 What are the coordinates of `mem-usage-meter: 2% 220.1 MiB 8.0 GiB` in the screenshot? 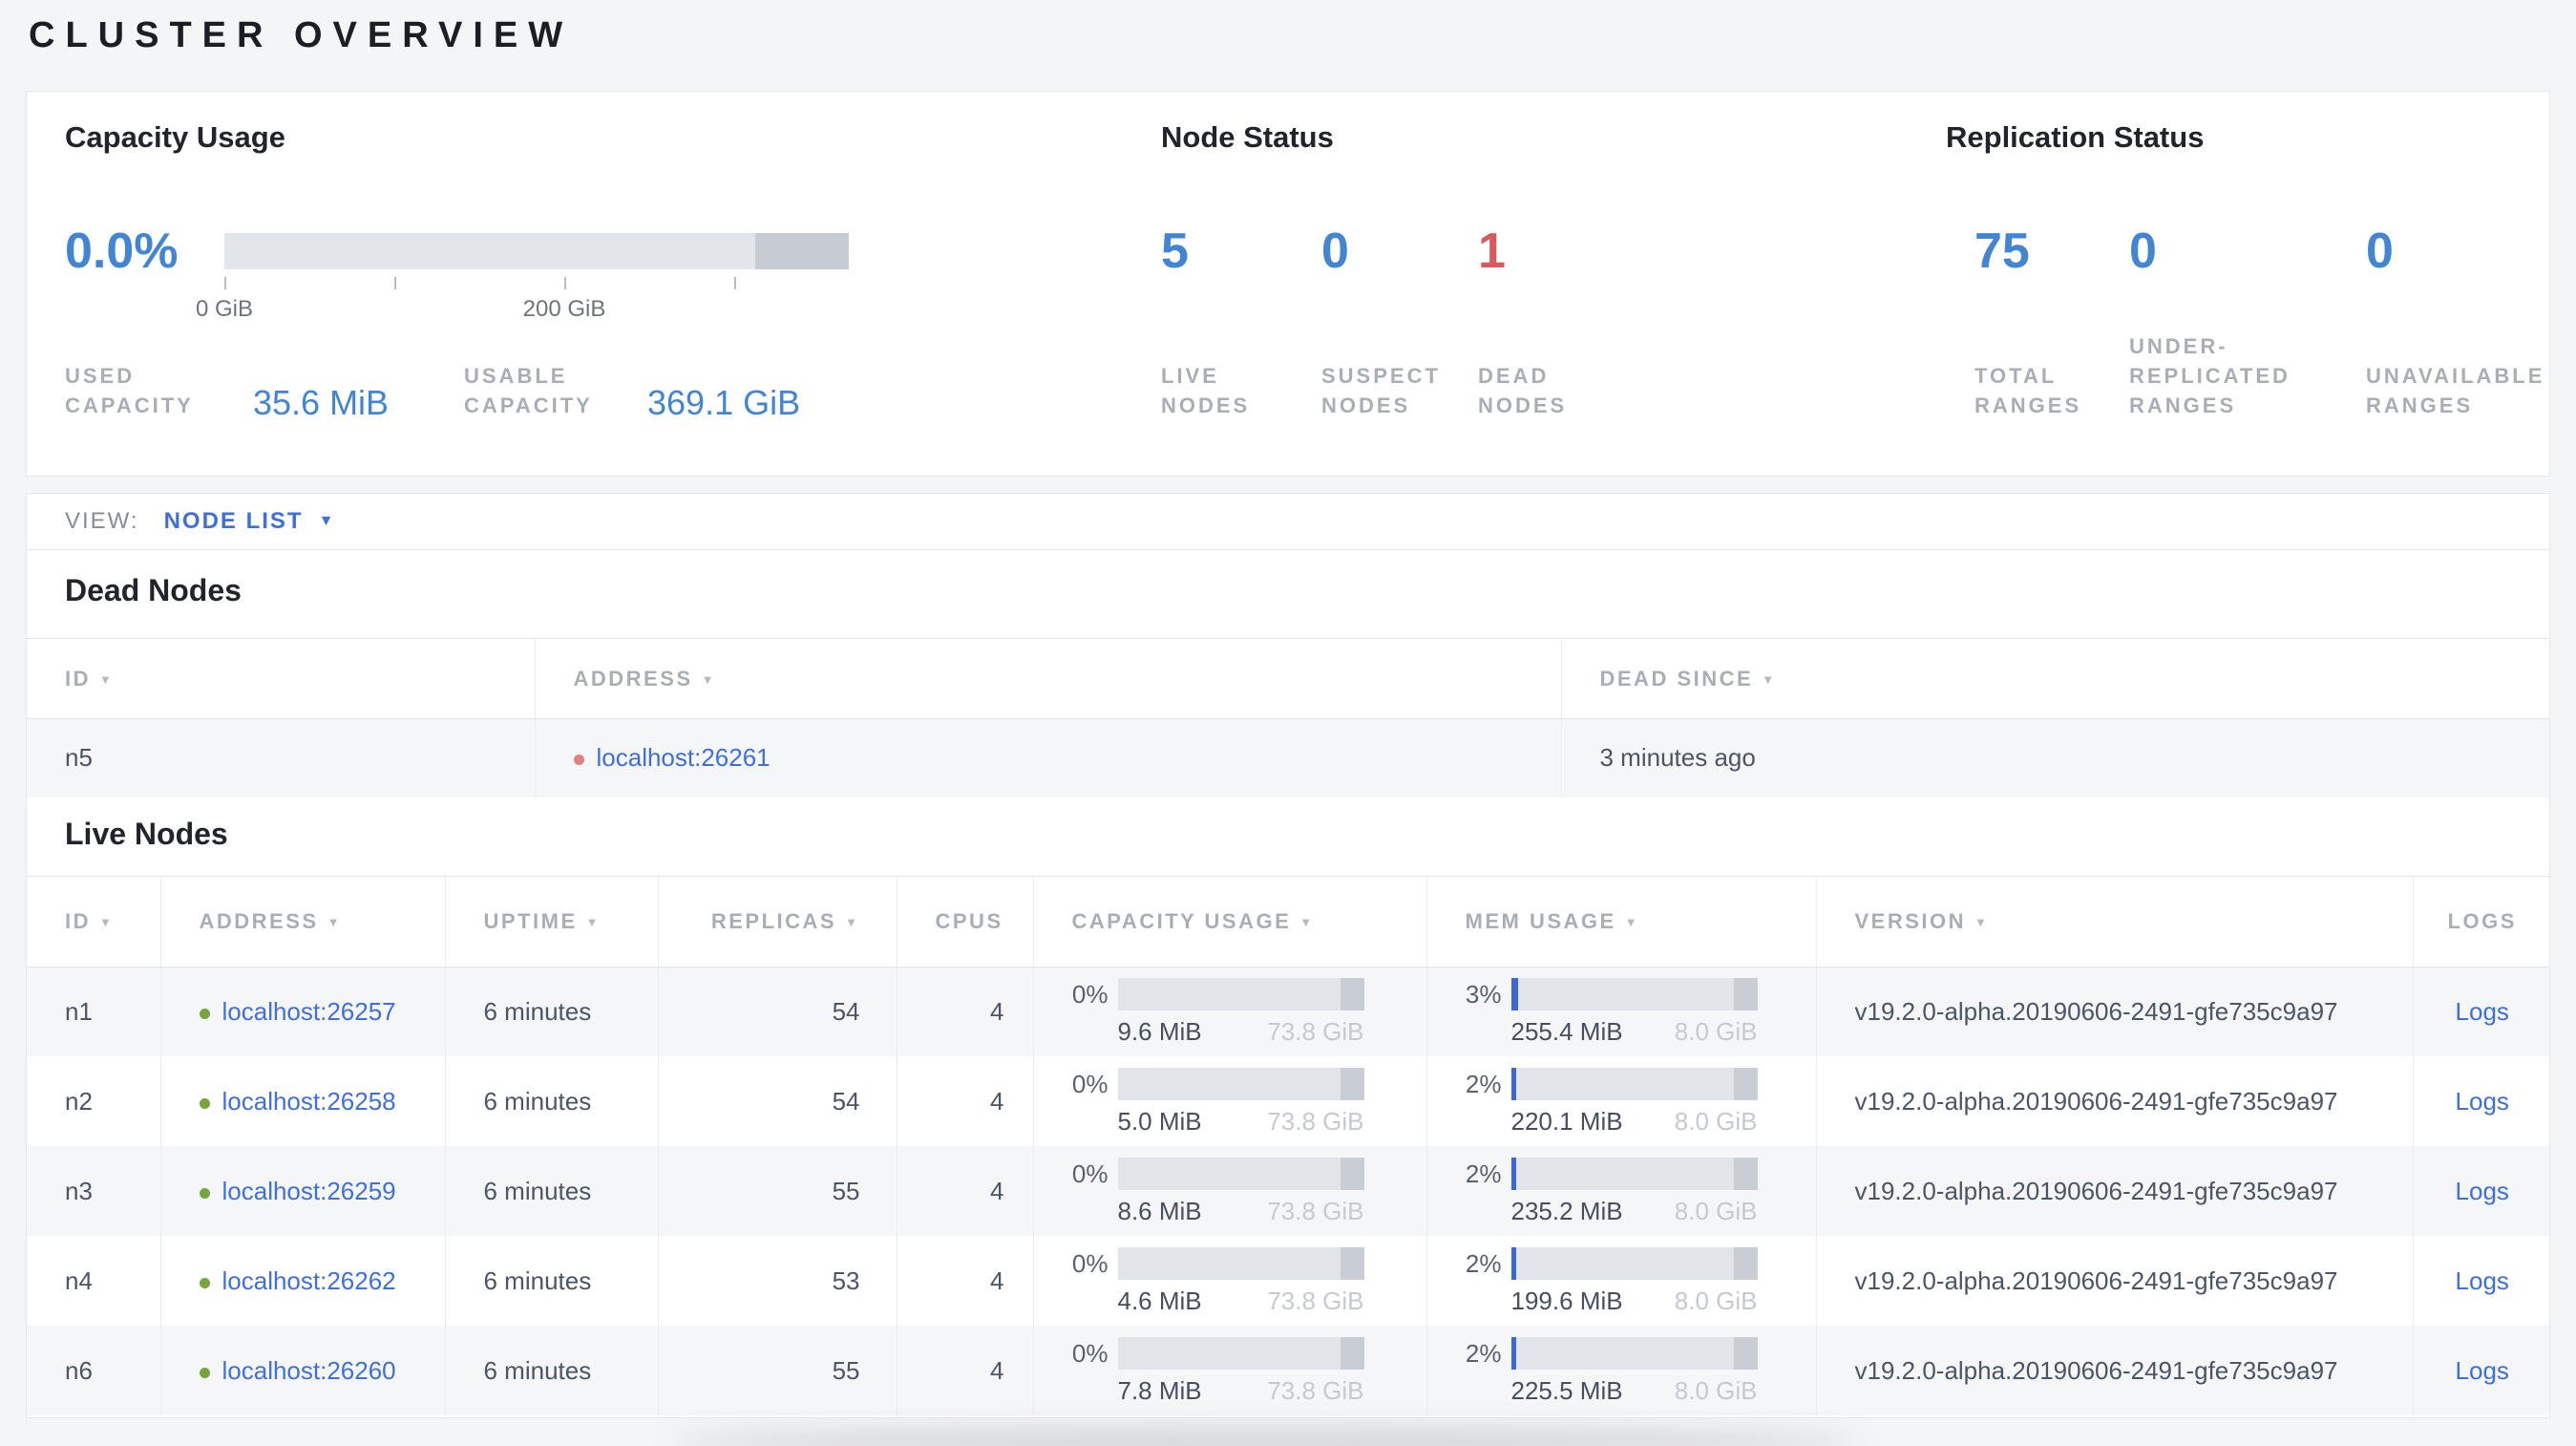 It's located at (1620, 1101).